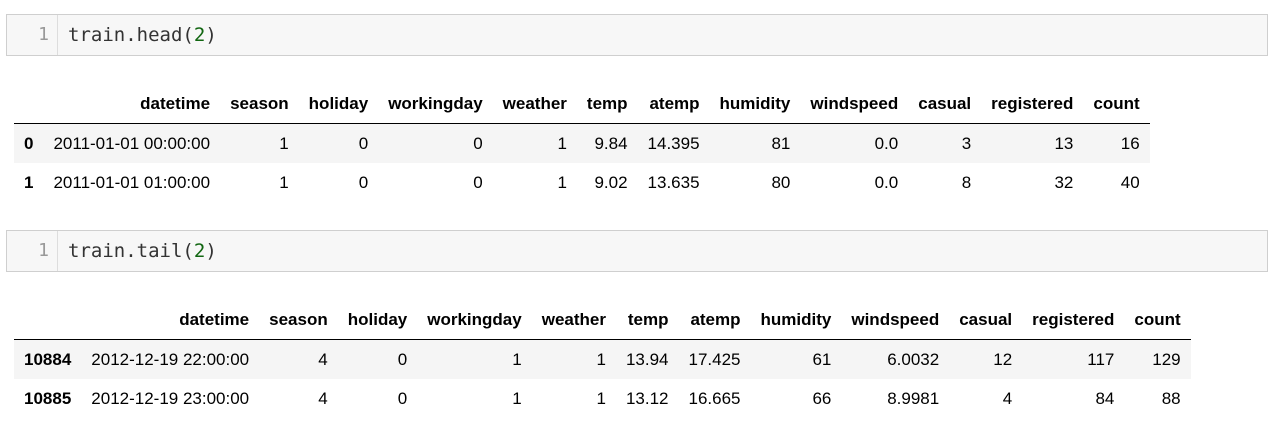  What do you see at coordinates (159, 251) in the screenshot?
I see `code-method: tail` at bounding box center [159, 251].